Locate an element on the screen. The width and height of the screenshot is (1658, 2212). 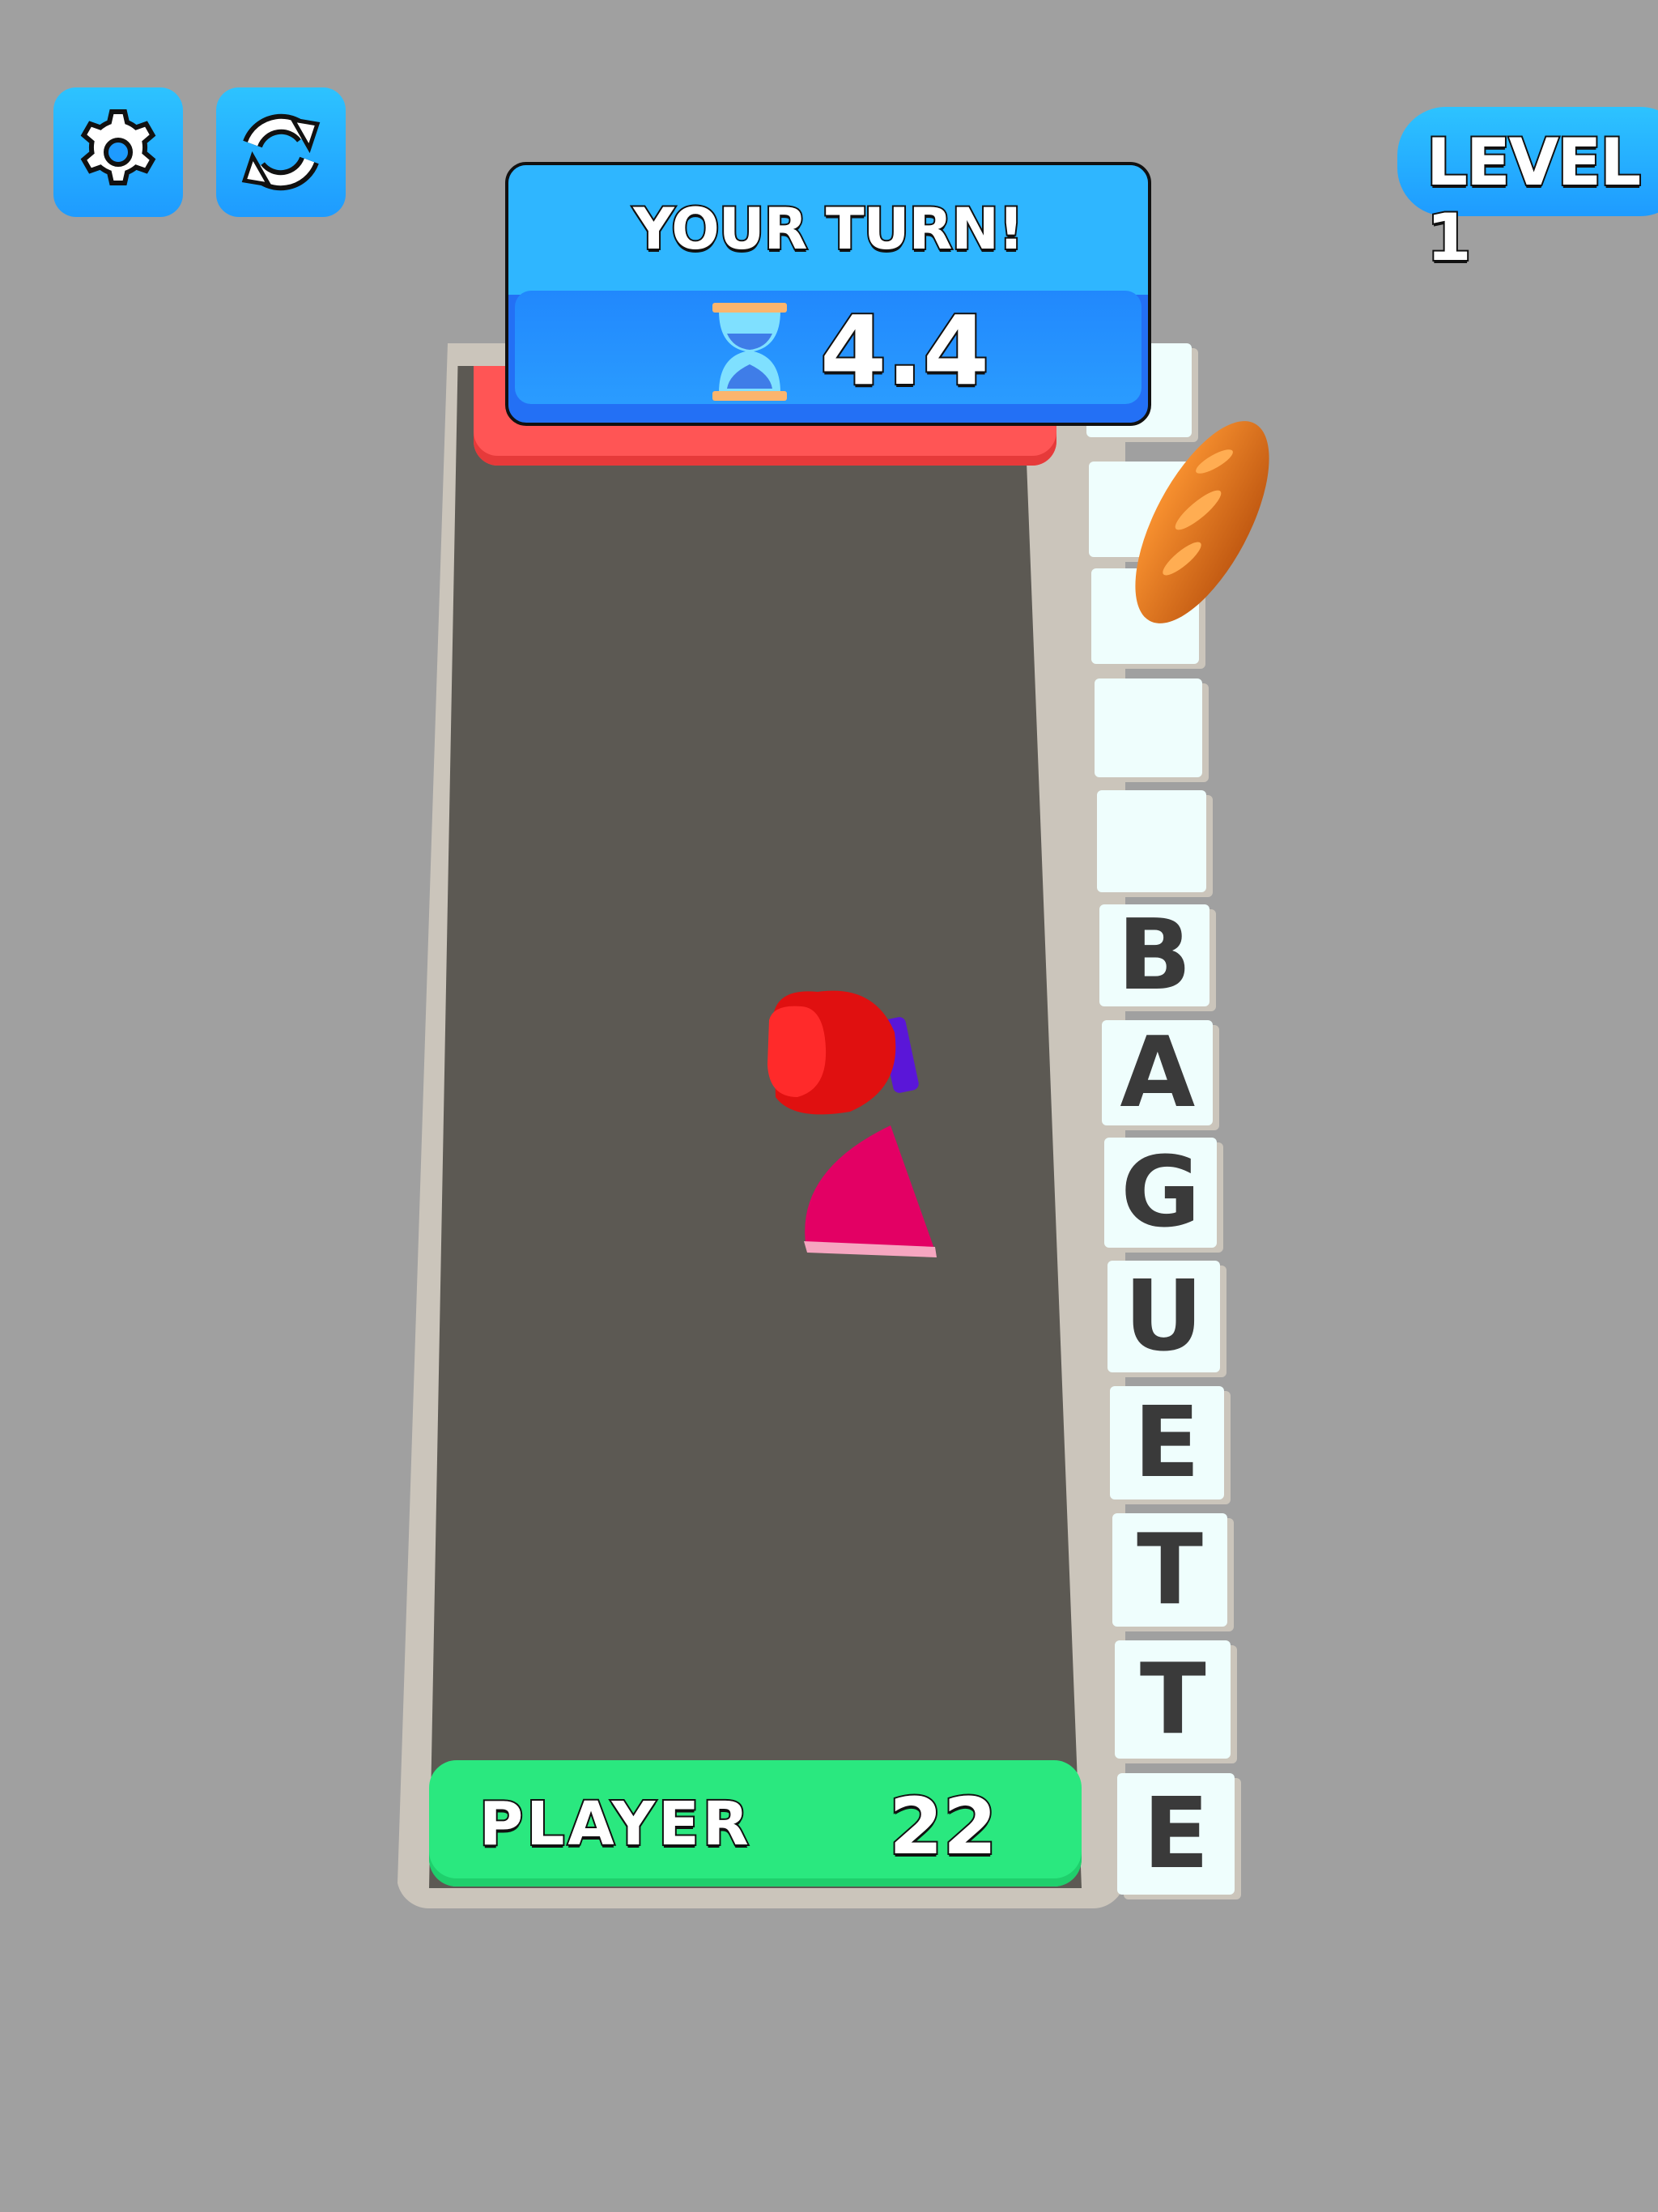
pink-wedge-object is located at coordinates (870, 1191).